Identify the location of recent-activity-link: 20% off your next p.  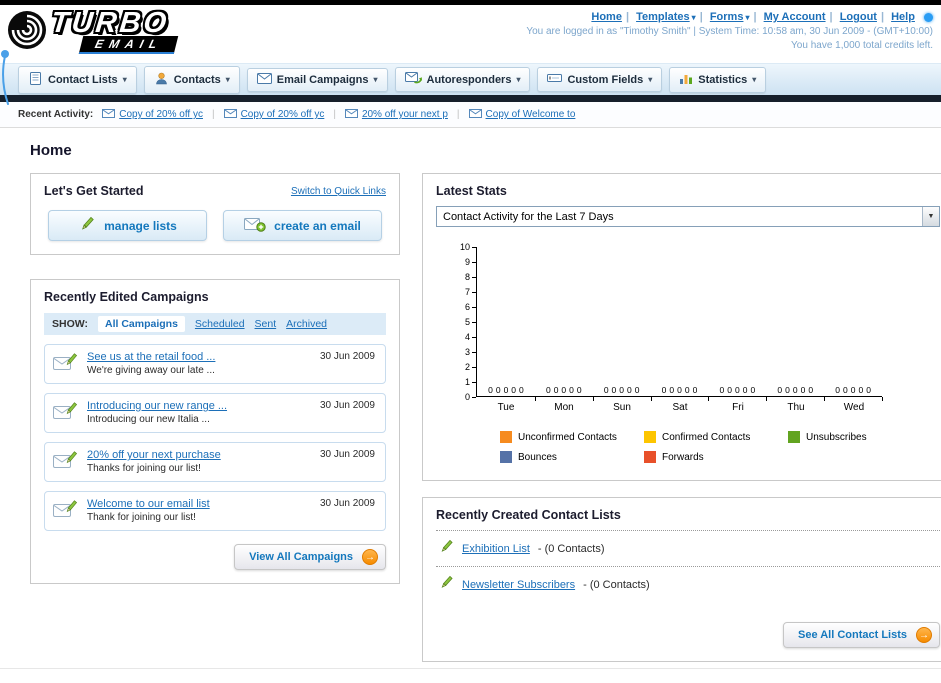
(405, 114).